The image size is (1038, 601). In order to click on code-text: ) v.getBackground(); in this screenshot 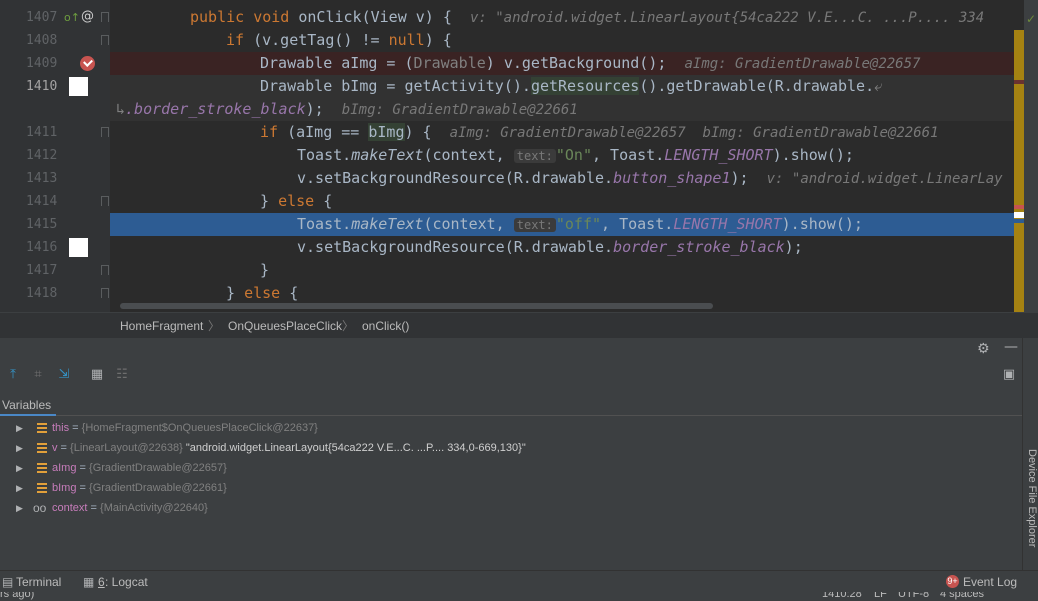, I will do `click(576, 63)`.